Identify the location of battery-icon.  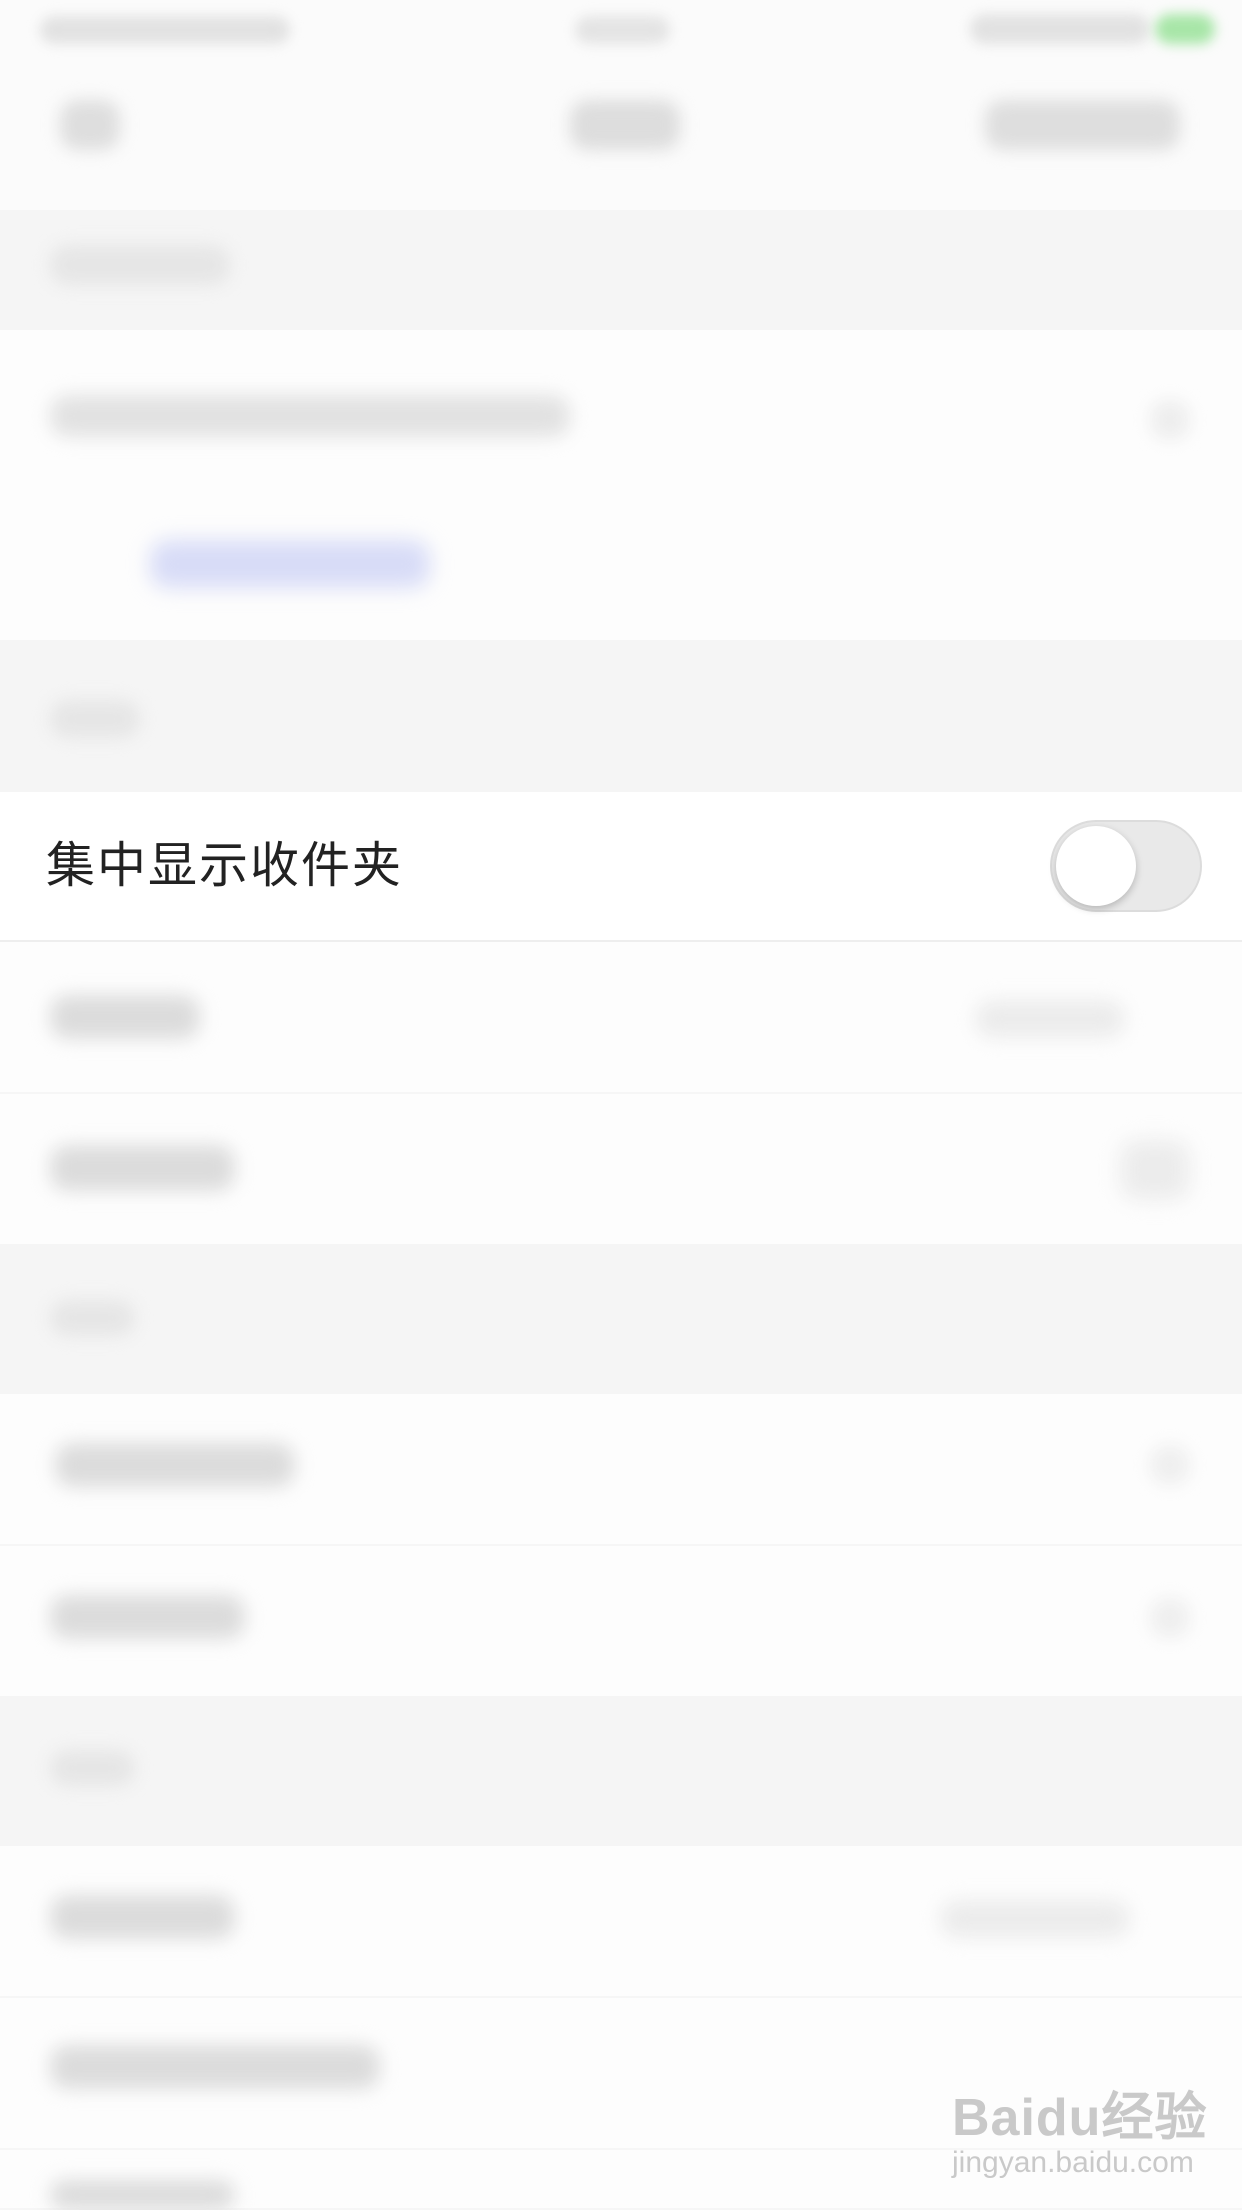
(1185, 29).